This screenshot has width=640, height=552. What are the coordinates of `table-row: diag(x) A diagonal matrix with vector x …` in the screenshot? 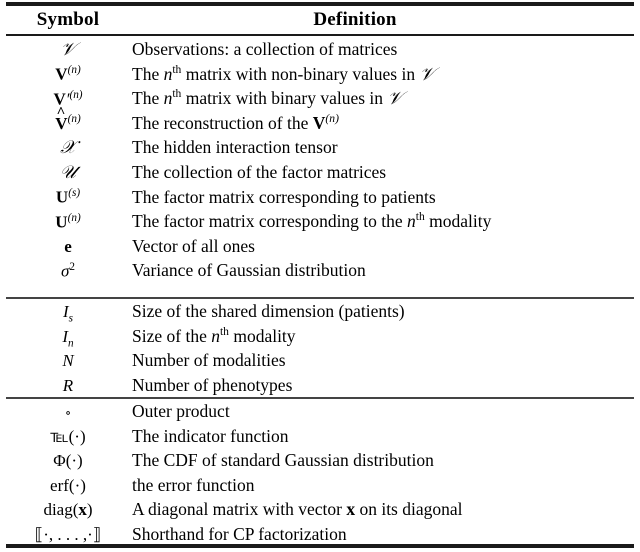 It's located at (320, 511).